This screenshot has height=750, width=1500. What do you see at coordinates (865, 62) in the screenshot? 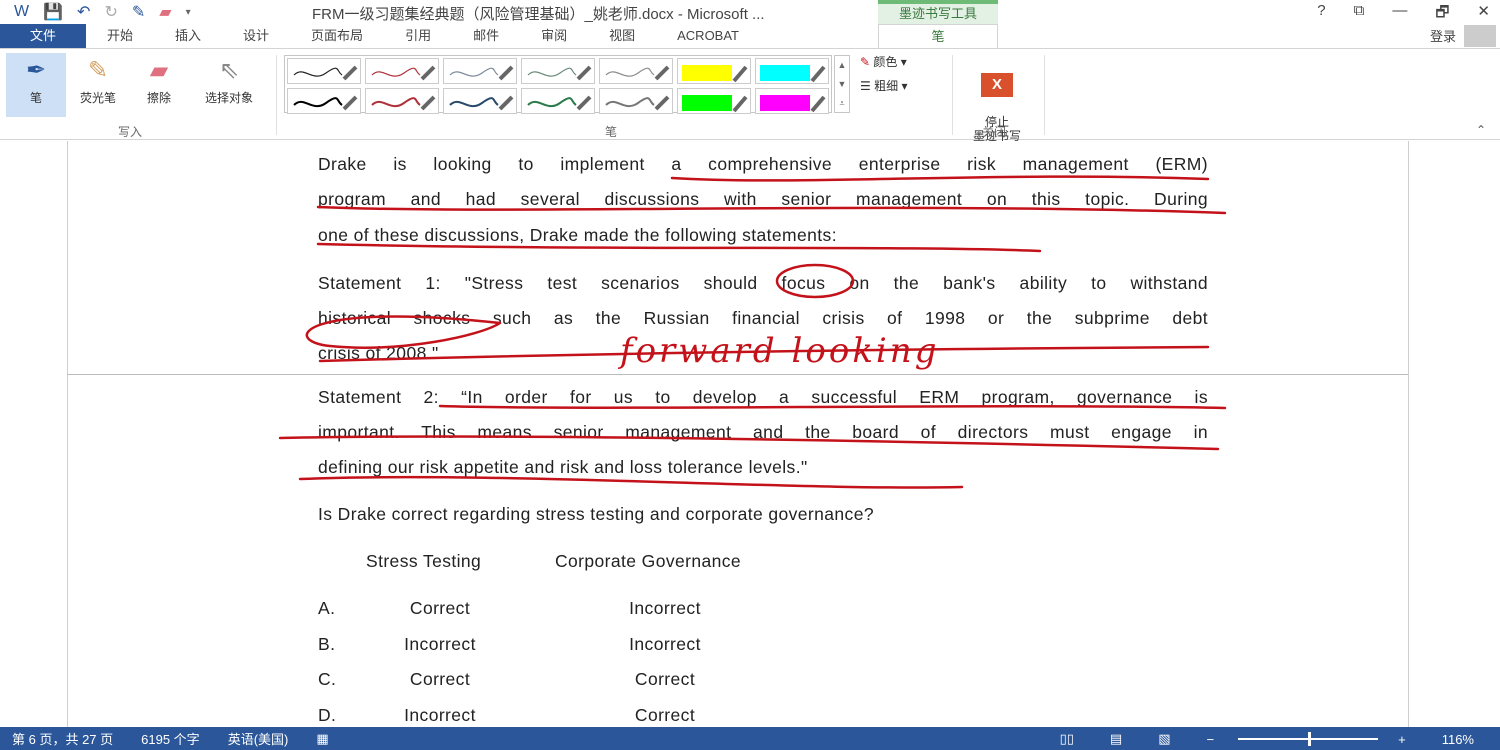
I see `color-icon: ✎` at bounding box center [865, 62].